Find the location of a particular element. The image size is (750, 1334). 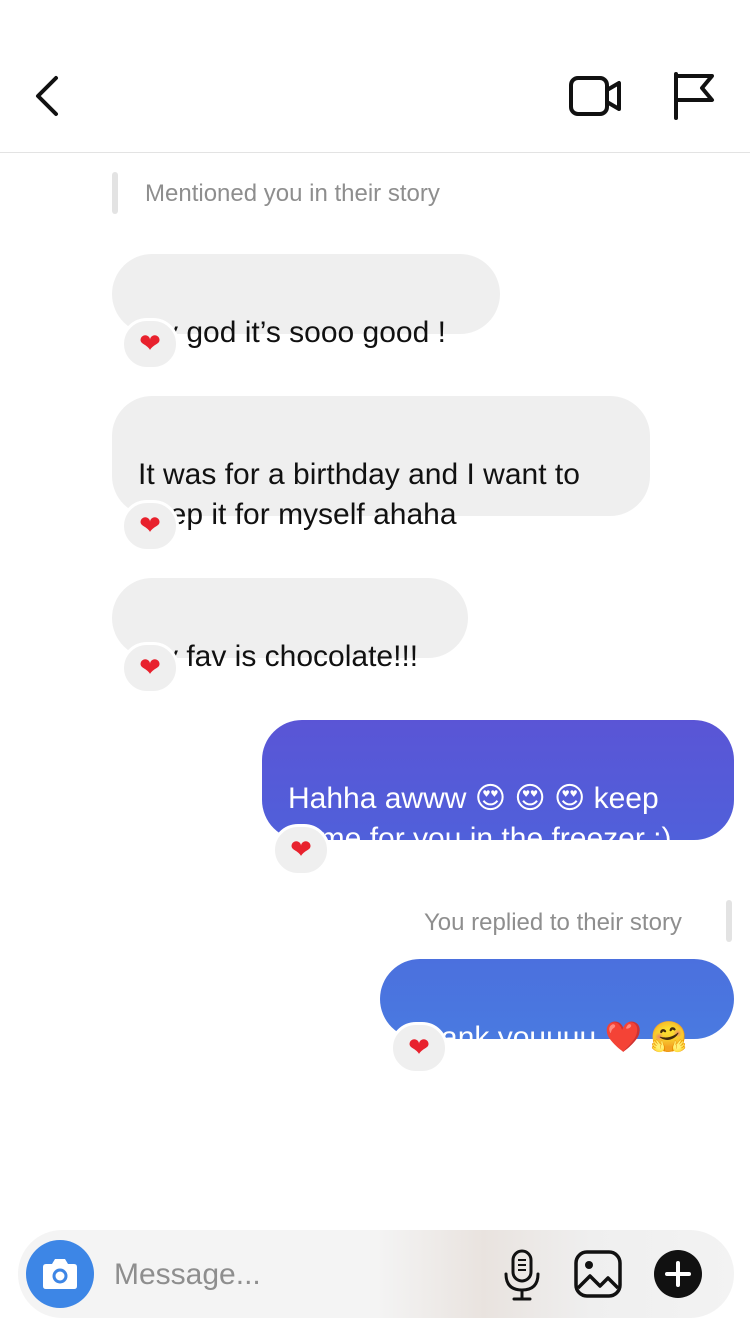

camera-icon is located at coordinates (60, 1274).